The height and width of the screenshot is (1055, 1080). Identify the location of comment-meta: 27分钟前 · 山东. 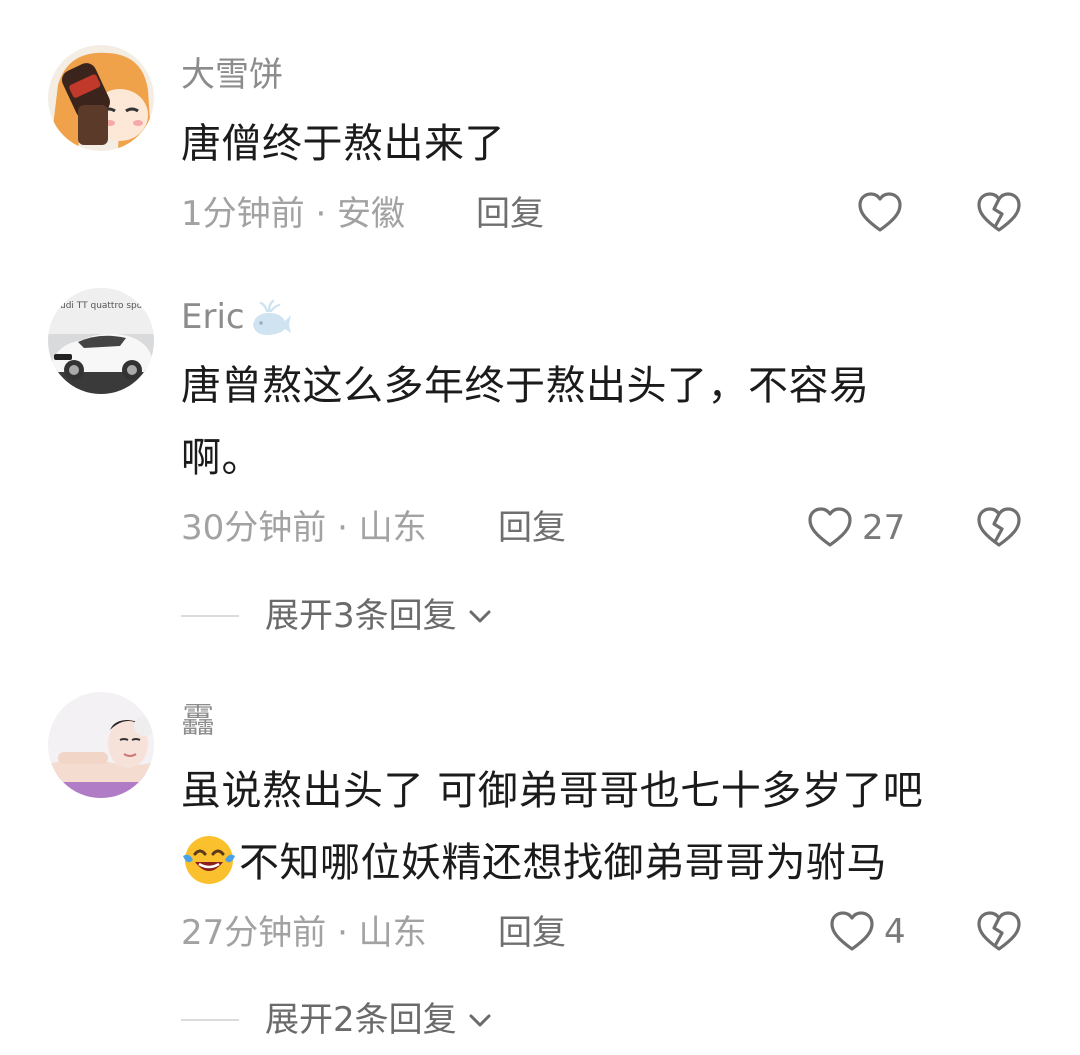
(304, 933).